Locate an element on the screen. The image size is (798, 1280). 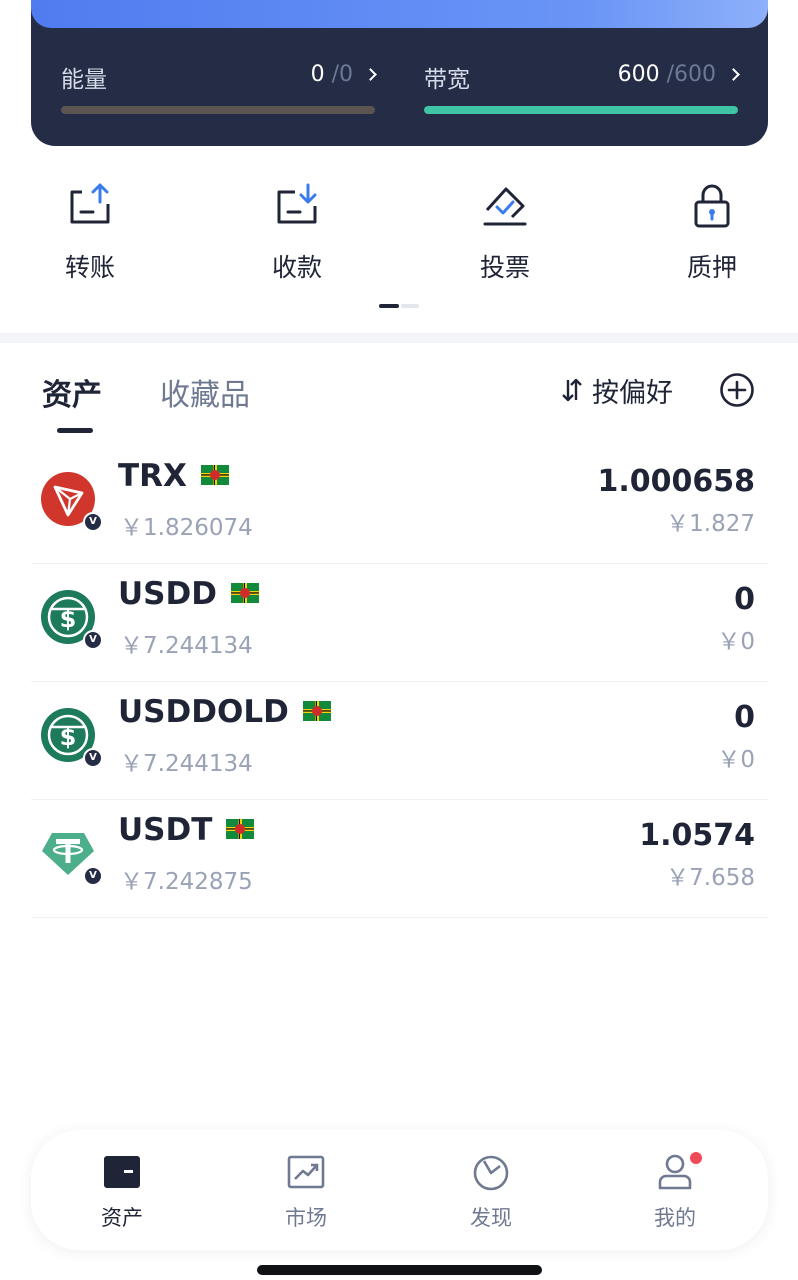
bottom-nav: 资产 市场 发现 我的 is located at coordinates (399, 1190).